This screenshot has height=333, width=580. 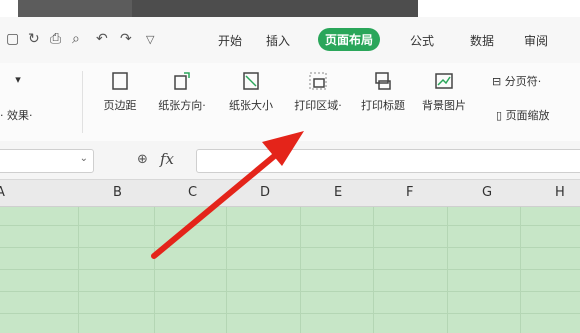 I want to click on arrow-shaft, so click(x=219, y=202).